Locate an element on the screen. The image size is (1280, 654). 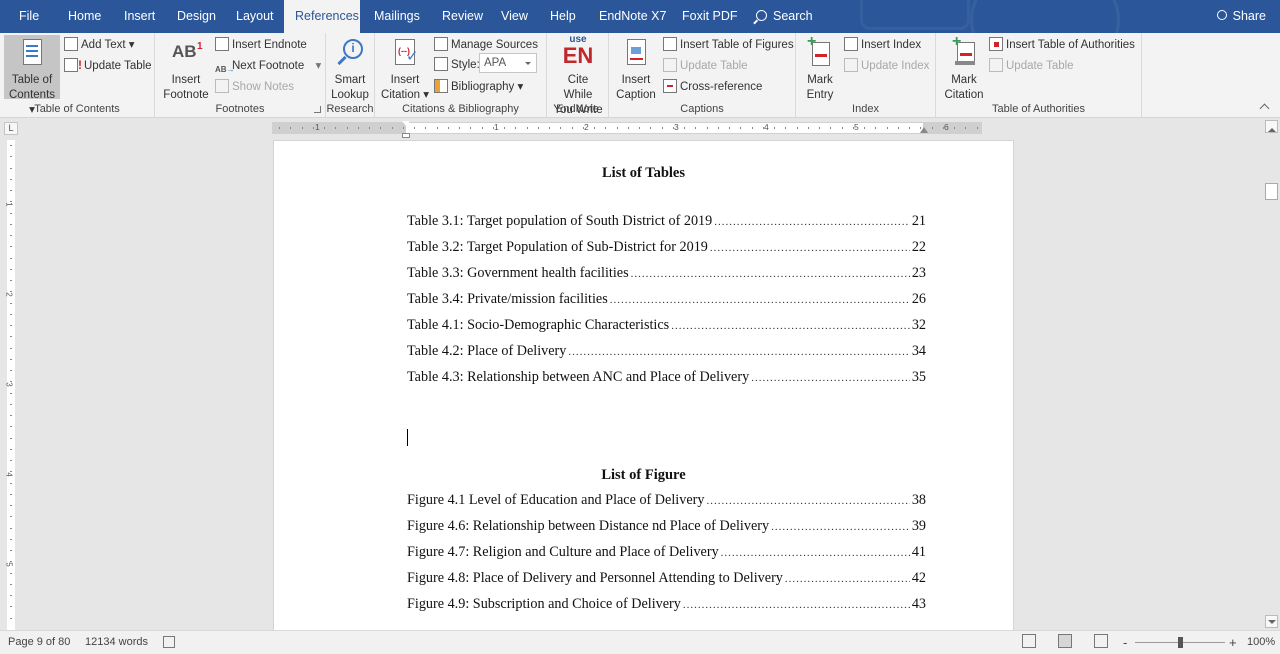
insert-table-of-figures-button: Insert Table of Figures is located at coordinates (728, 45).